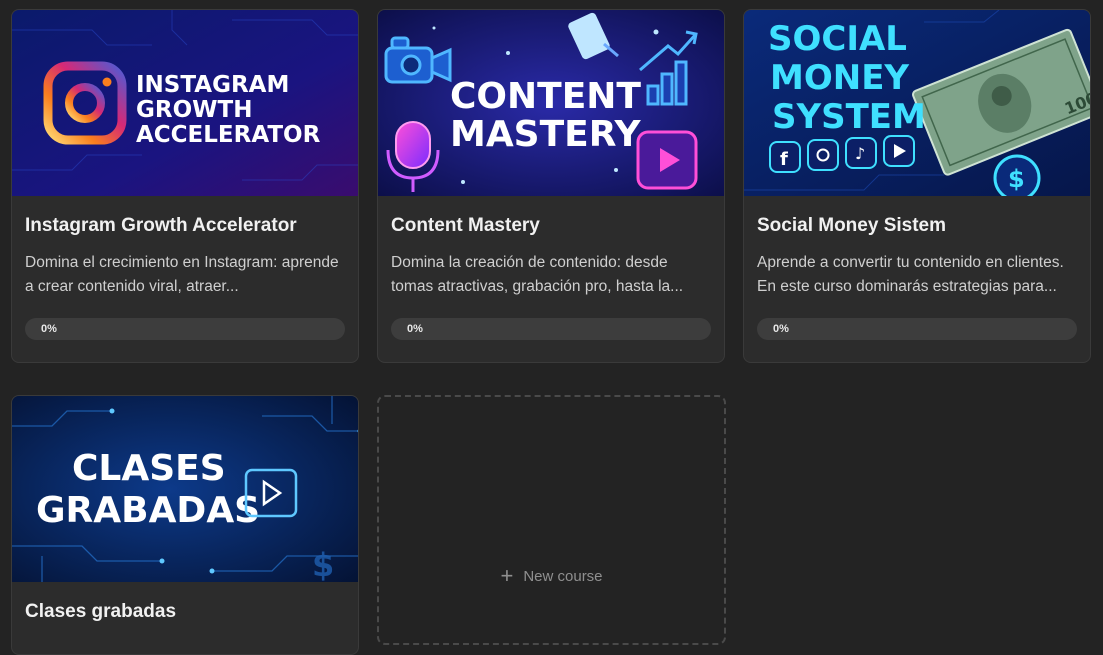 The image size is (1103, 655). I want to click on new-course-button: + New course, so click(551, 520).